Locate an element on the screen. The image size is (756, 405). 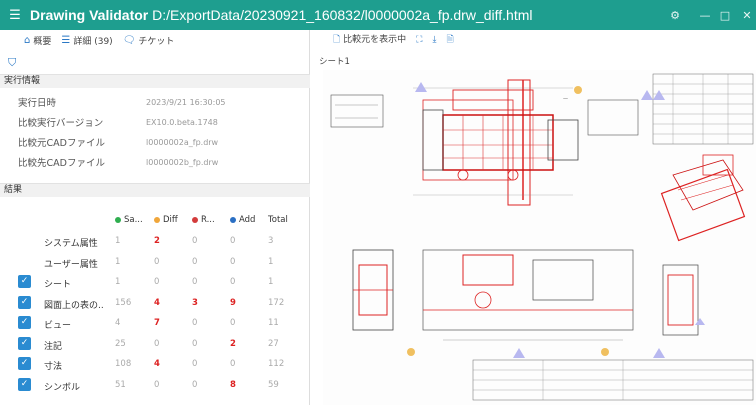
add-dot-icon is located at coordinates (233, 220).